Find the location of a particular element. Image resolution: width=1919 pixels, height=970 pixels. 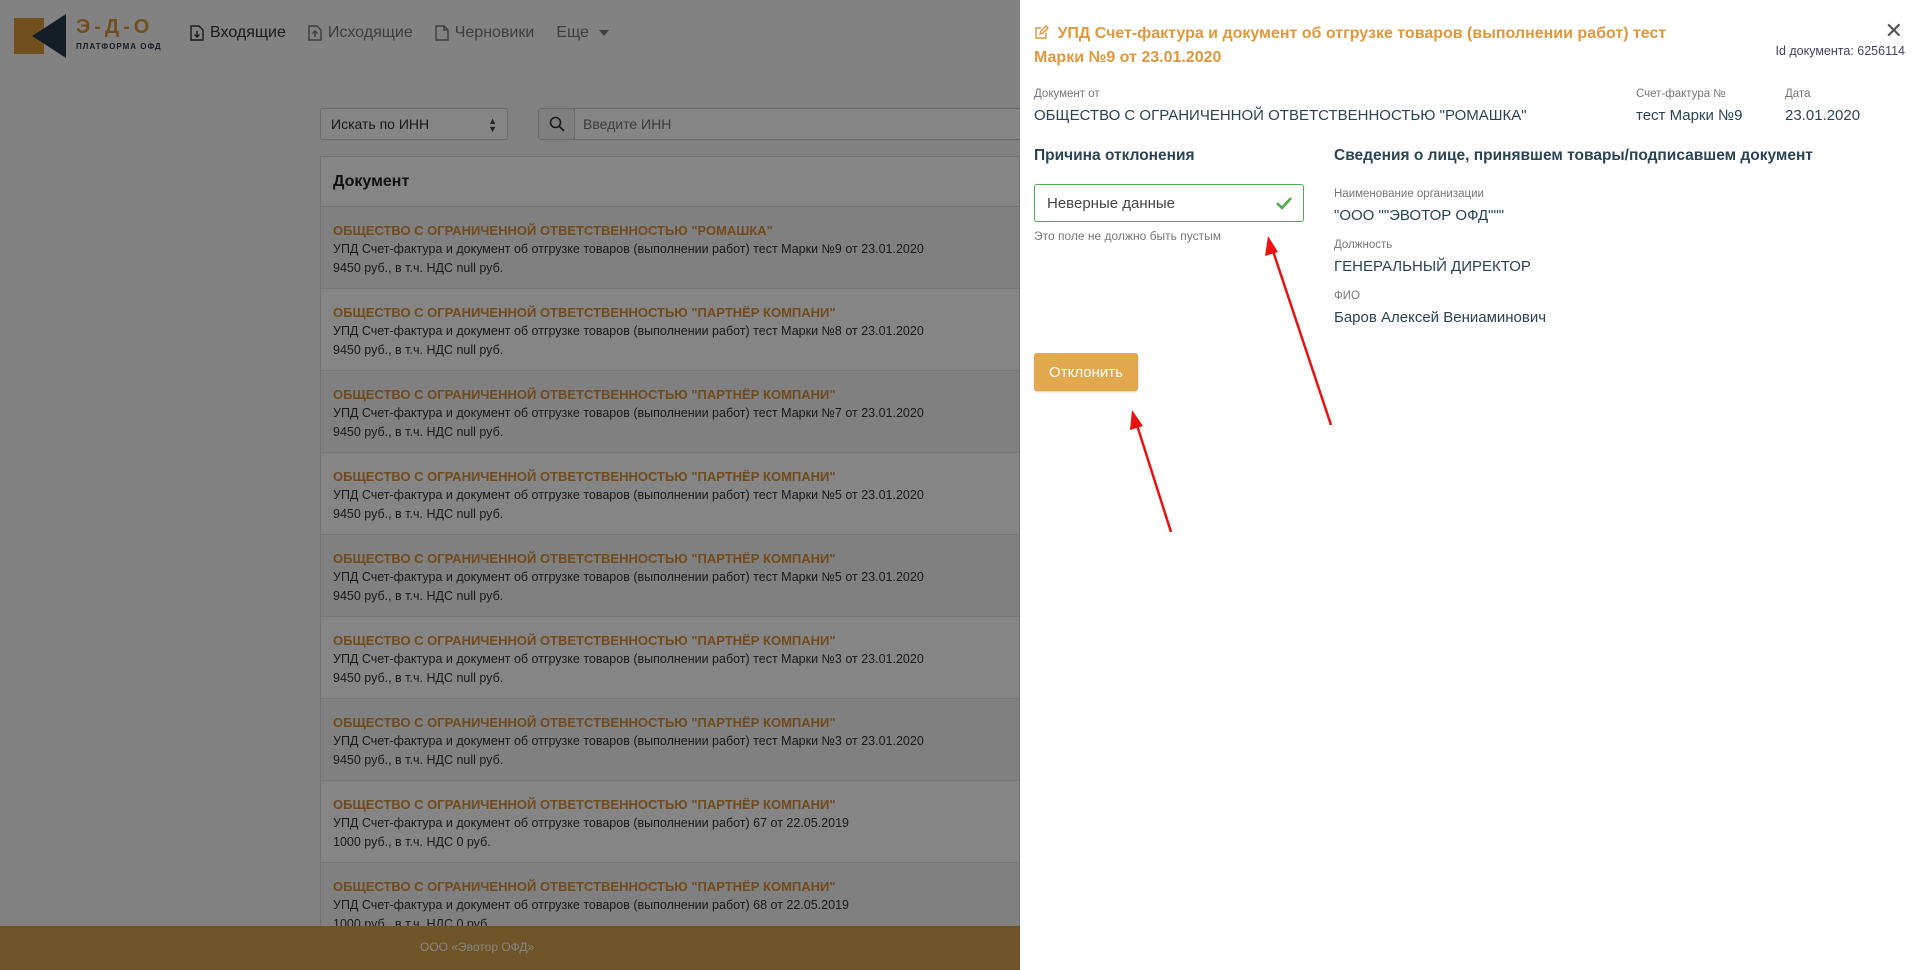

date-value: 23.01.2020 is located at coordinates (1823, 115).